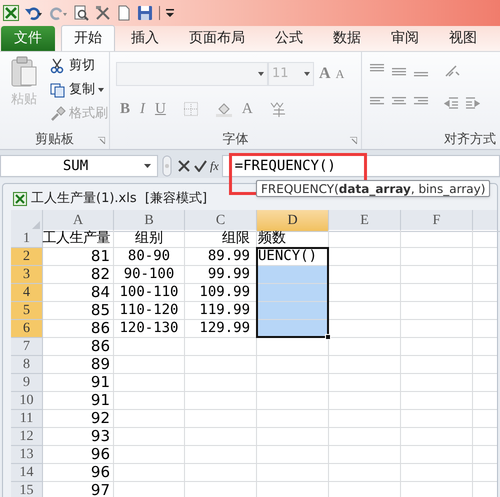  What do you see at coordinates (78, 365) in the screenshot?
I see `table-cell: 89` at bounding box center [78, 365].